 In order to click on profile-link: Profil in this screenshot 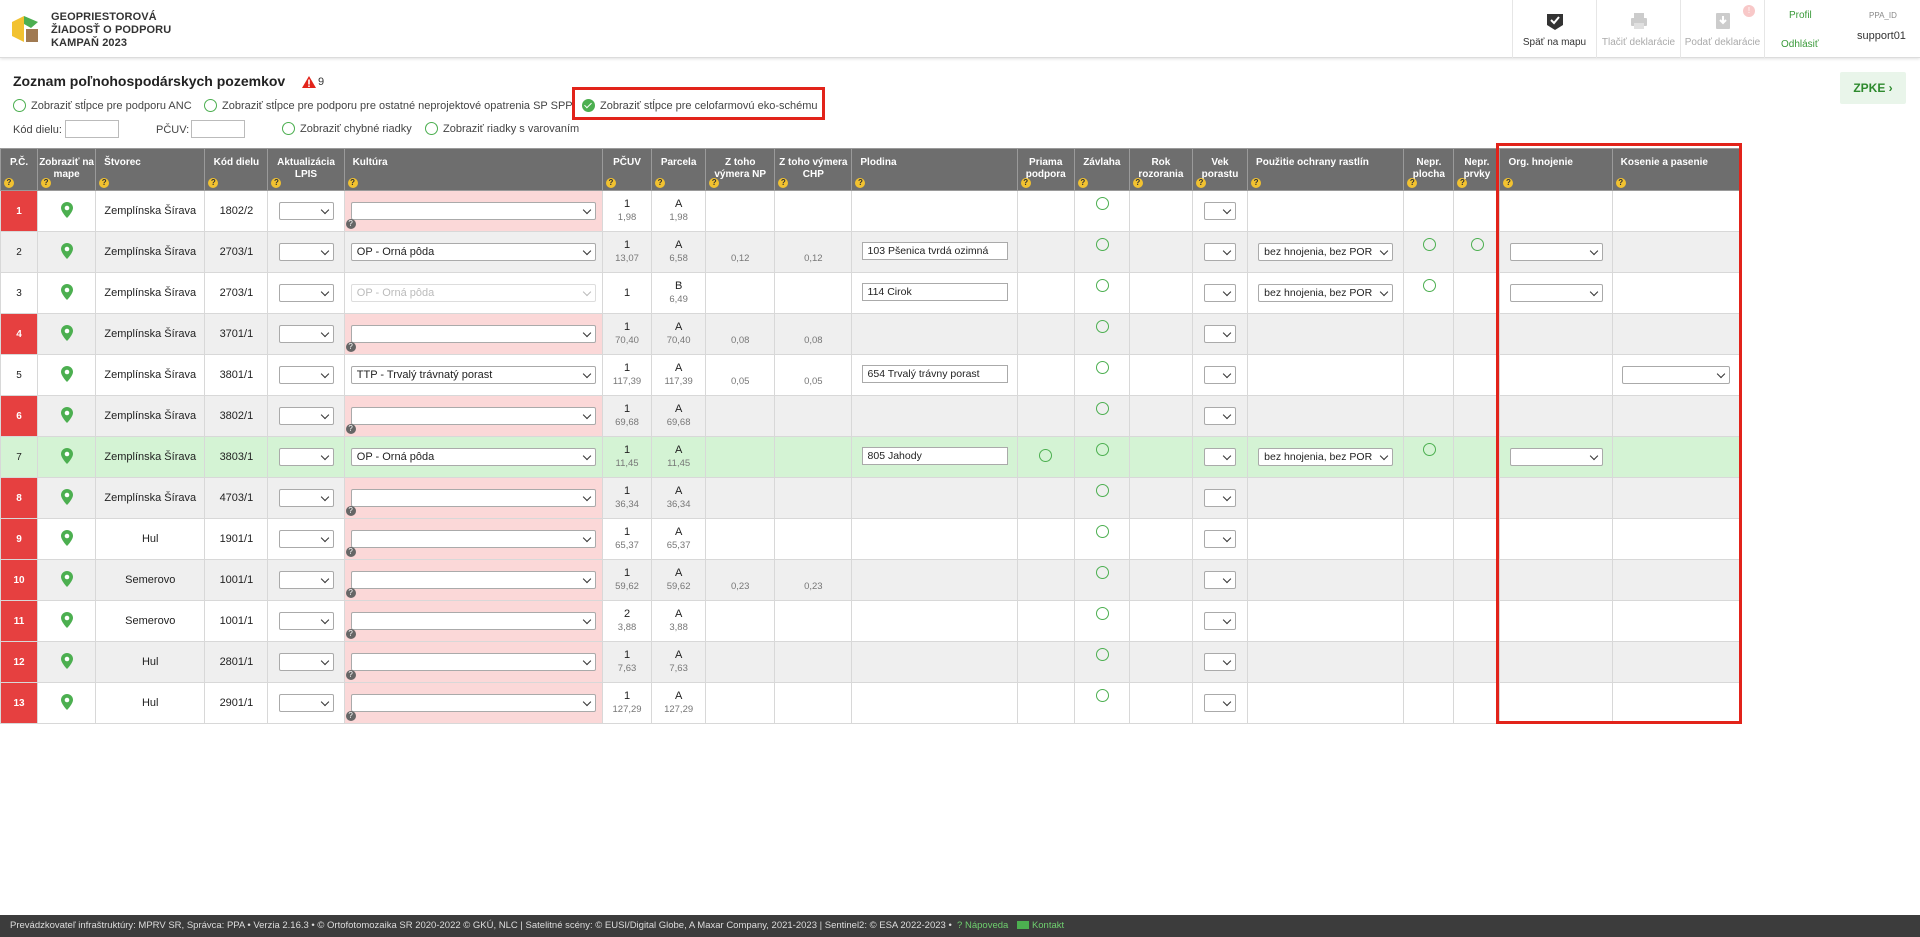, I will do `click(1800, 15)`.